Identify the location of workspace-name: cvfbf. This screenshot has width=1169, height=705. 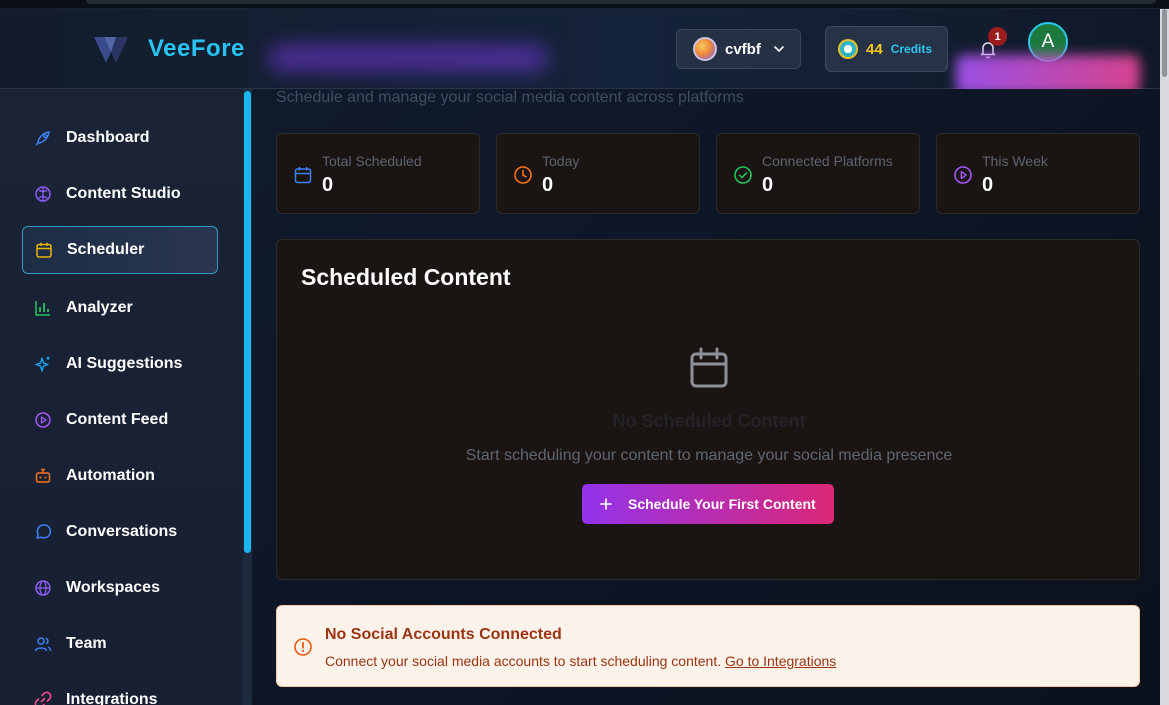
(743, 49).